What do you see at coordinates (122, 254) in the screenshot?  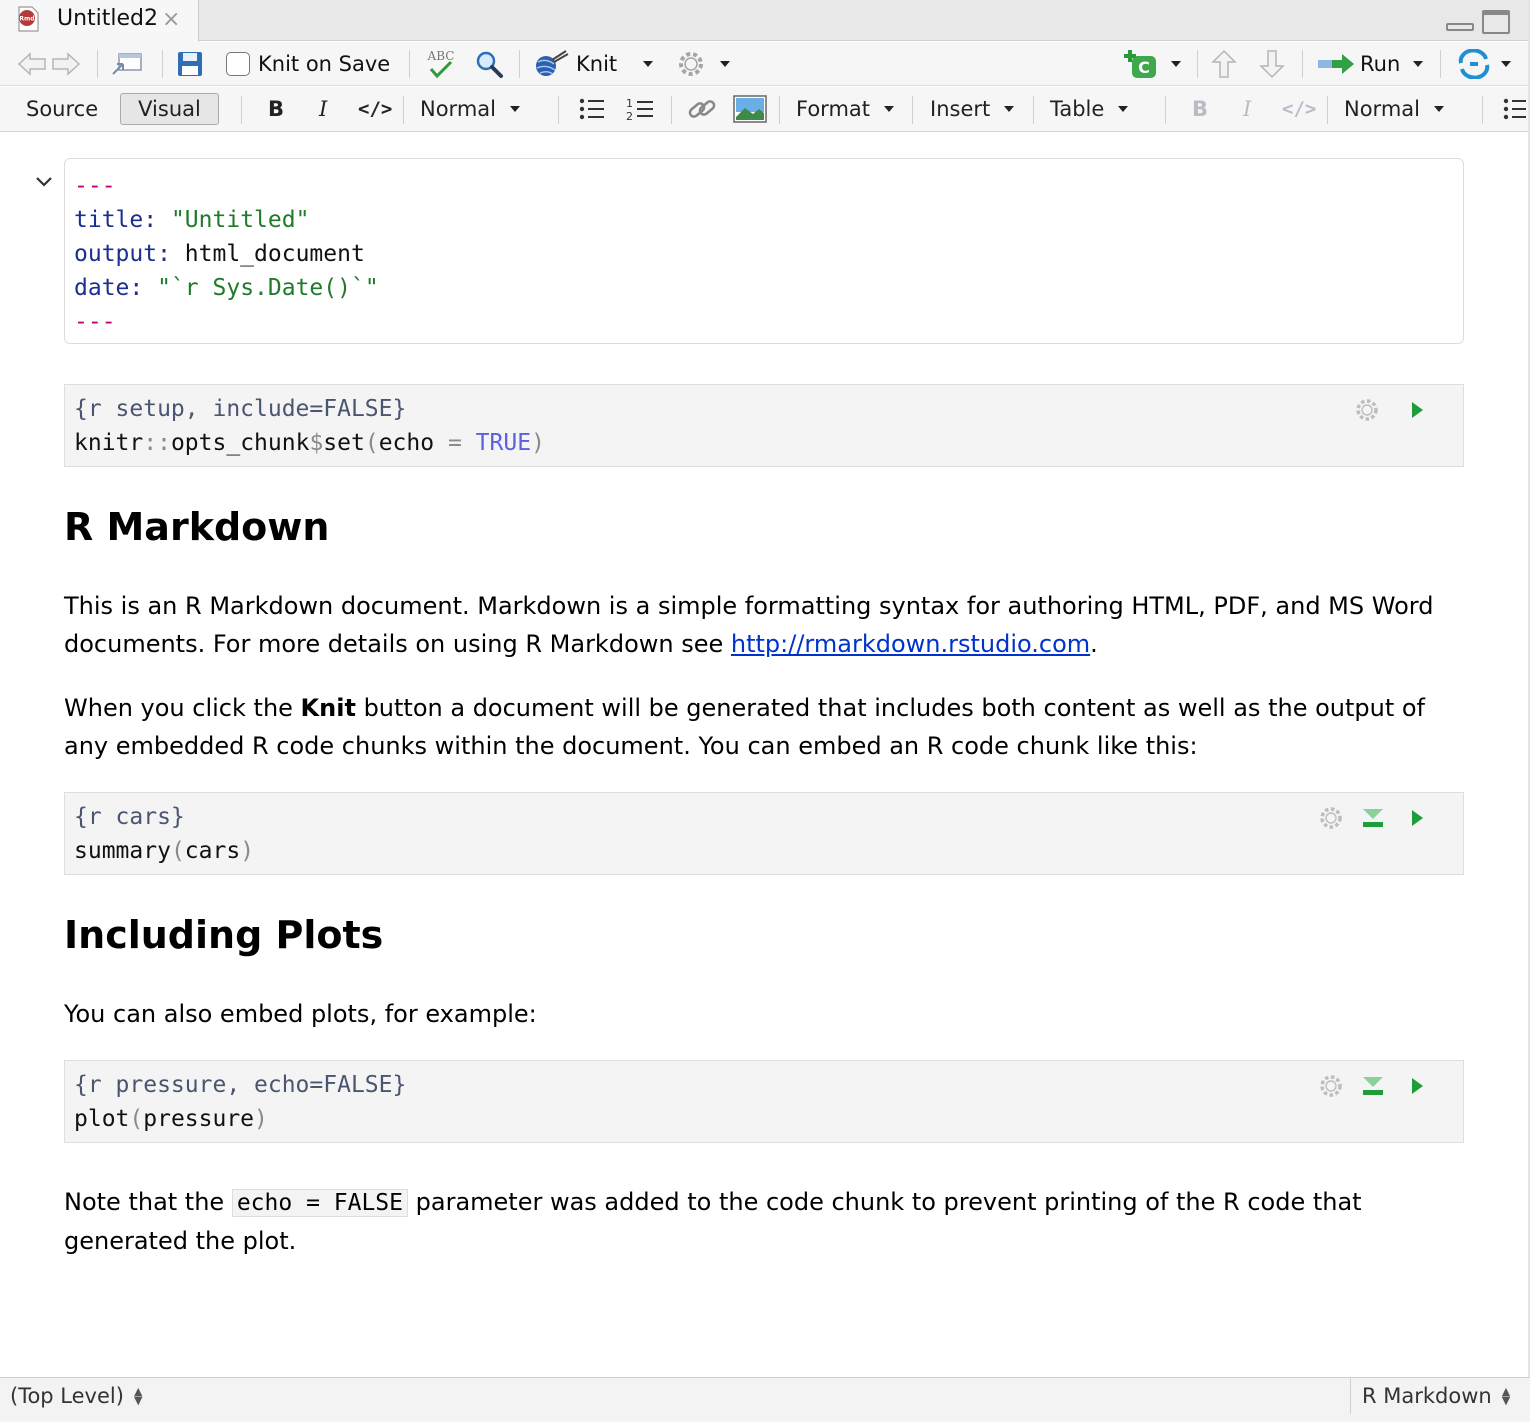 I see `yaml-output-key: output:` at bounding box center [122, 254].